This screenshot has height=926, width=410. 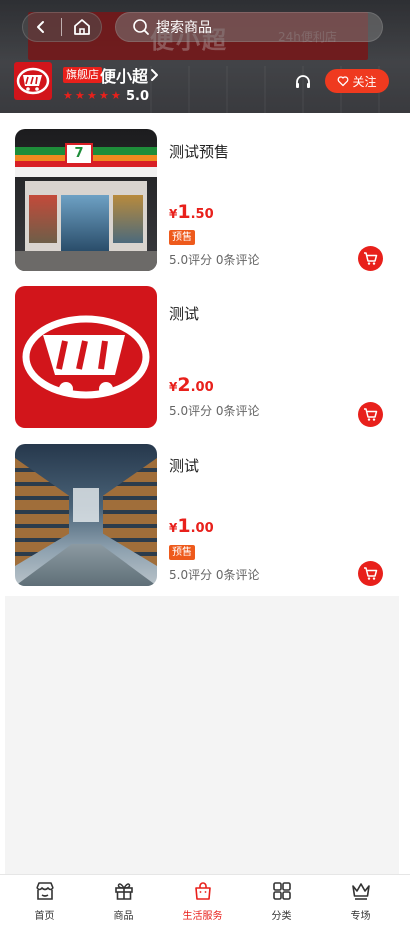 What do you see at coordinates (86, 357) in the screenshot?
I see `product-image-store-logo` at bounding box center [86, 357].